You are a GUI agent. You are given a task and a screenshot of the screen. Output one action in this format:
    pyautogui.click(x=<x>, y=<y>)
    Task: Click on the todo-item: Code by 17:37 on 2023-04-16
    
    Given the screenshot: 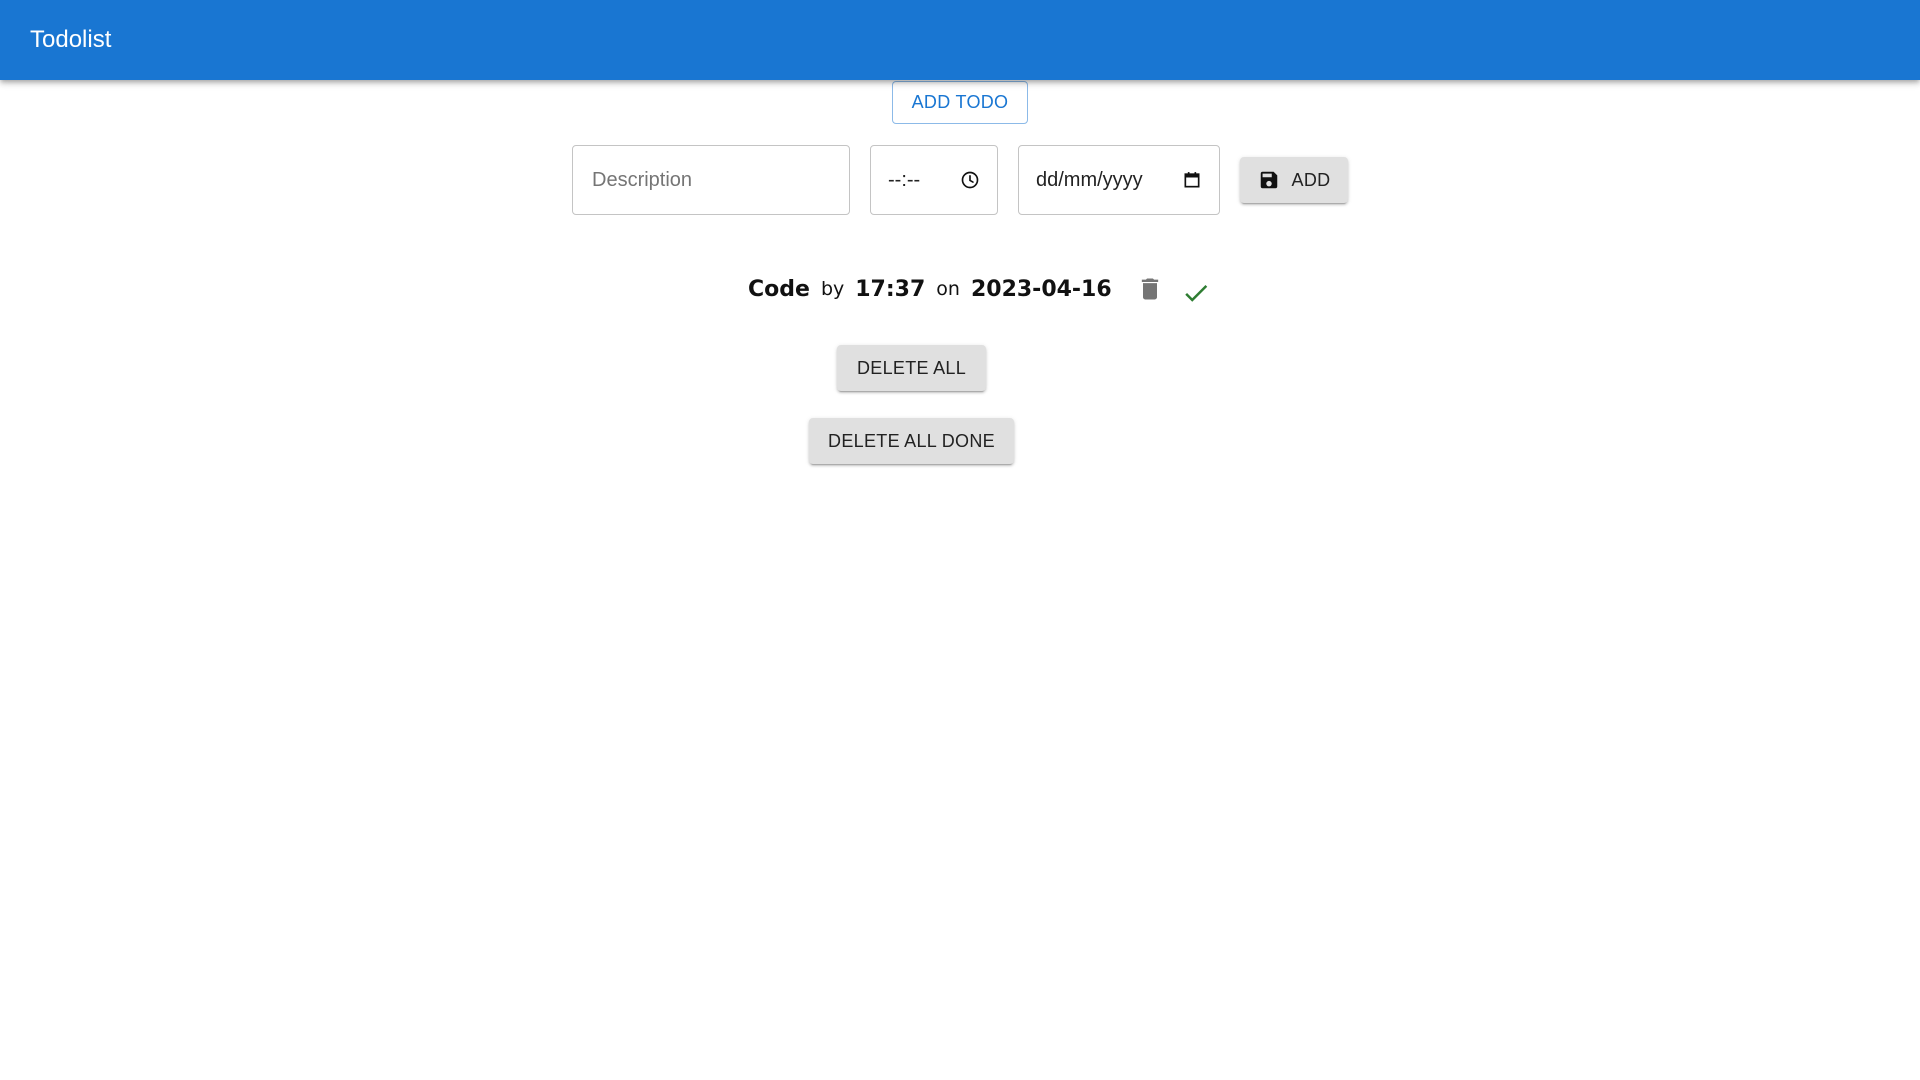 What is the action you would take?
    pyautogui.click(x=982, y=289)
    